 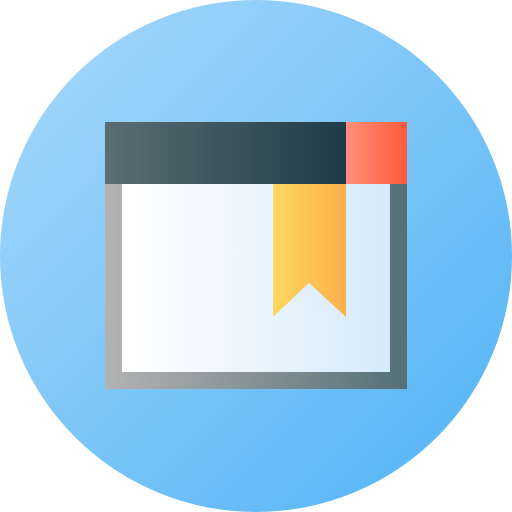 I want to click on window-title-bar, so click(x=225, y=153).